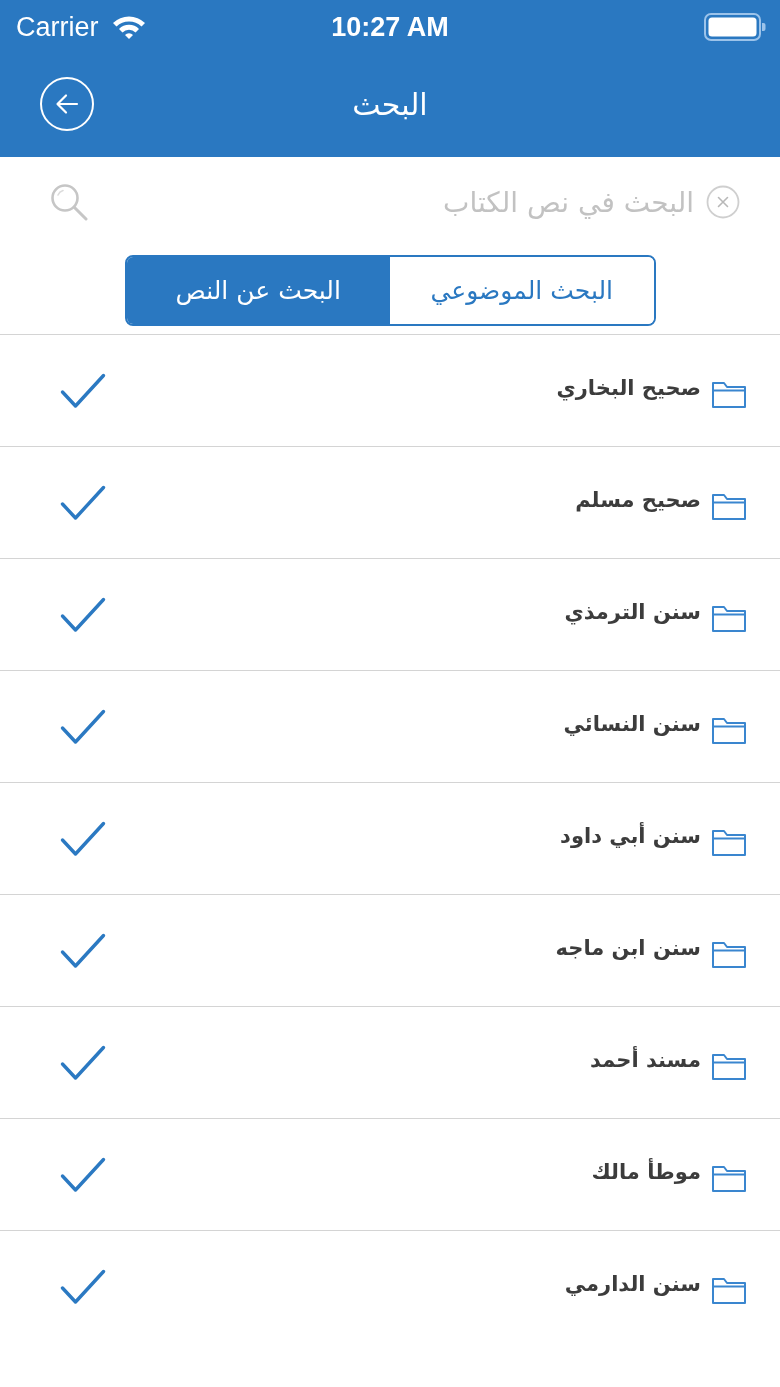 This screenshot has width=780, height=1387. What do you see at coordinates (390, 27) in the screenshot?
I see `status-time: 10:27 AM` at bounding box center [390, 27].